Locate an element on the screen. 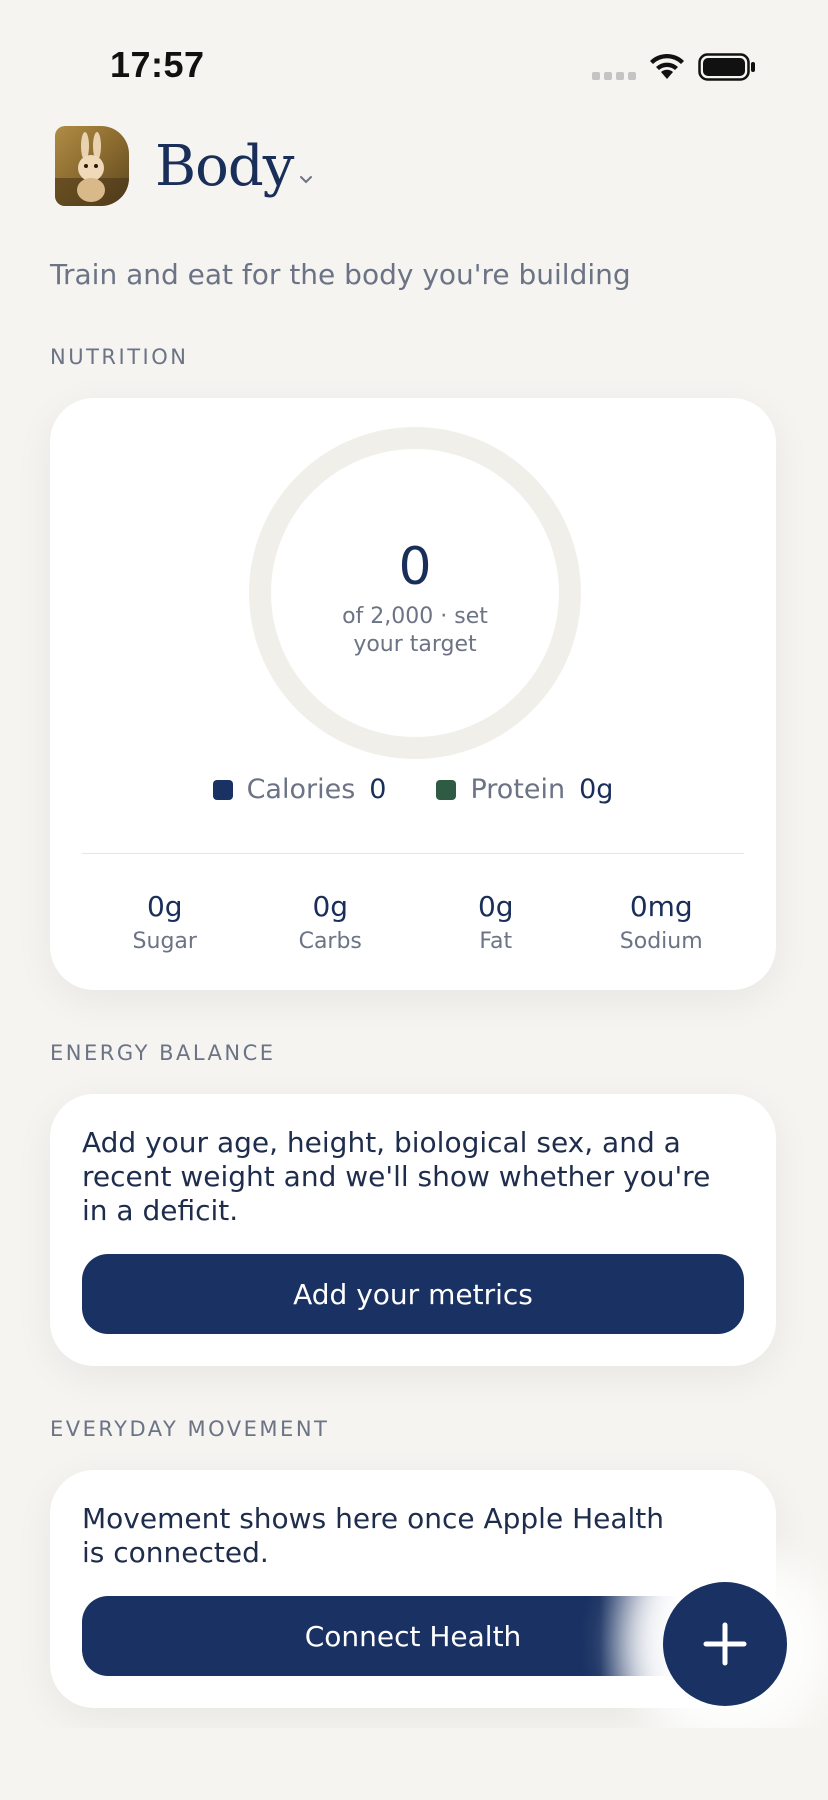 The width and height of the screenshot is (828, 1800). add-metrics-button: Add your metrics is located at coordinates (413, 1294).